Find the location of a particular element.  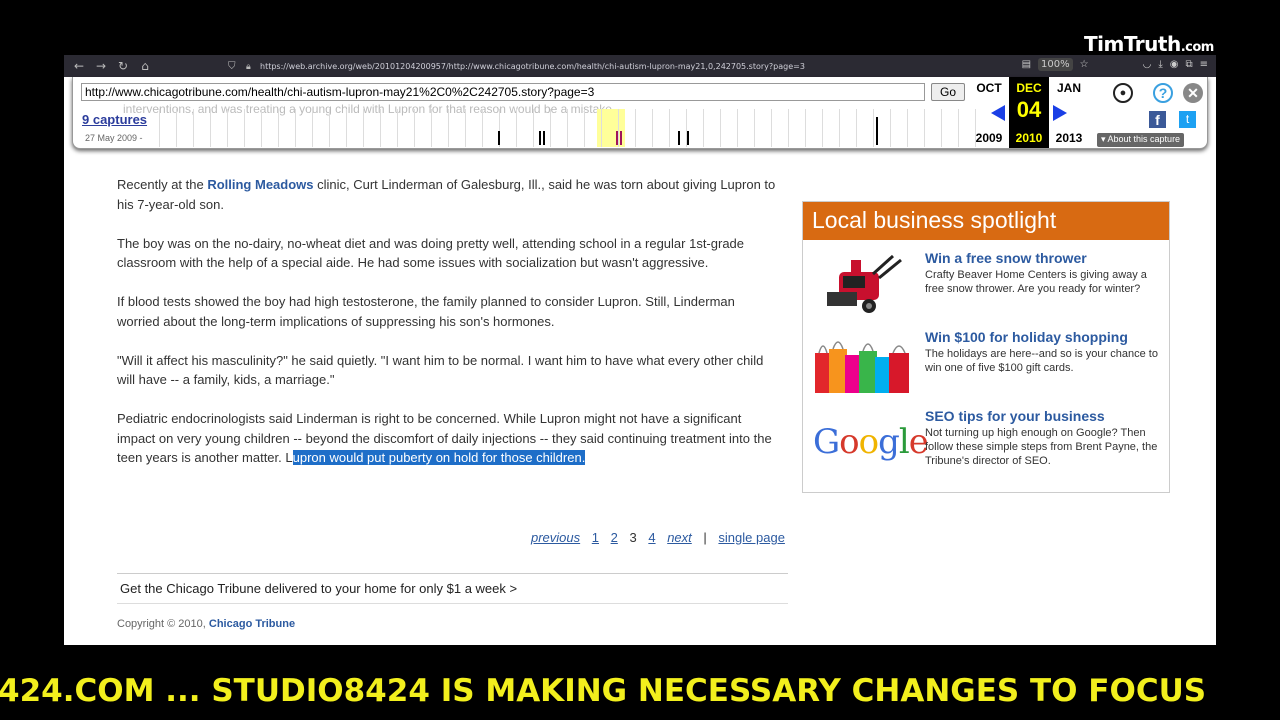

capture-timeline is located at coordinates (567, 128).